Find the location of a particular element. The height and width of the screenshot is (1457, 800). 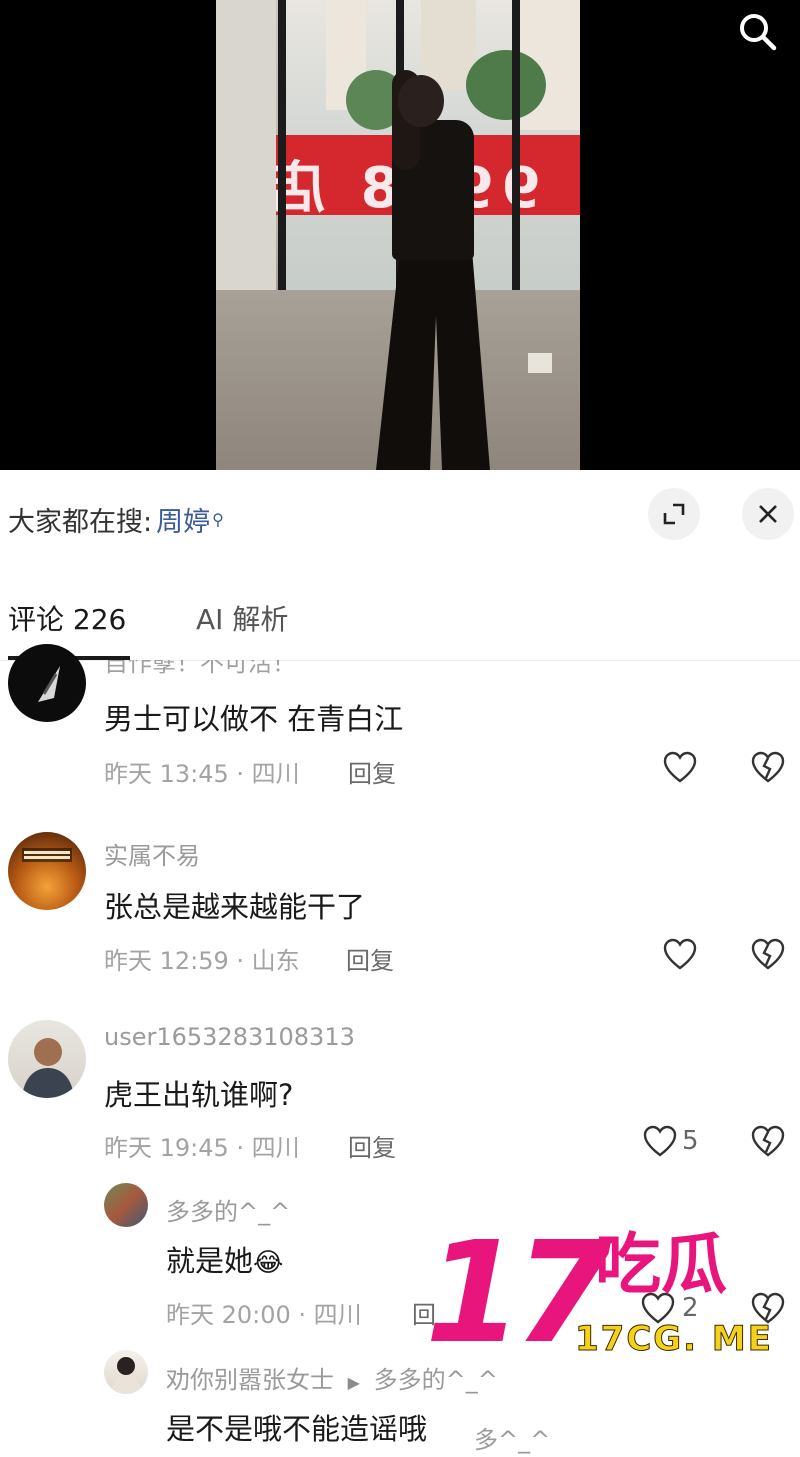

reply-text: 就是她😂 is located at coordinates (225, 1261).